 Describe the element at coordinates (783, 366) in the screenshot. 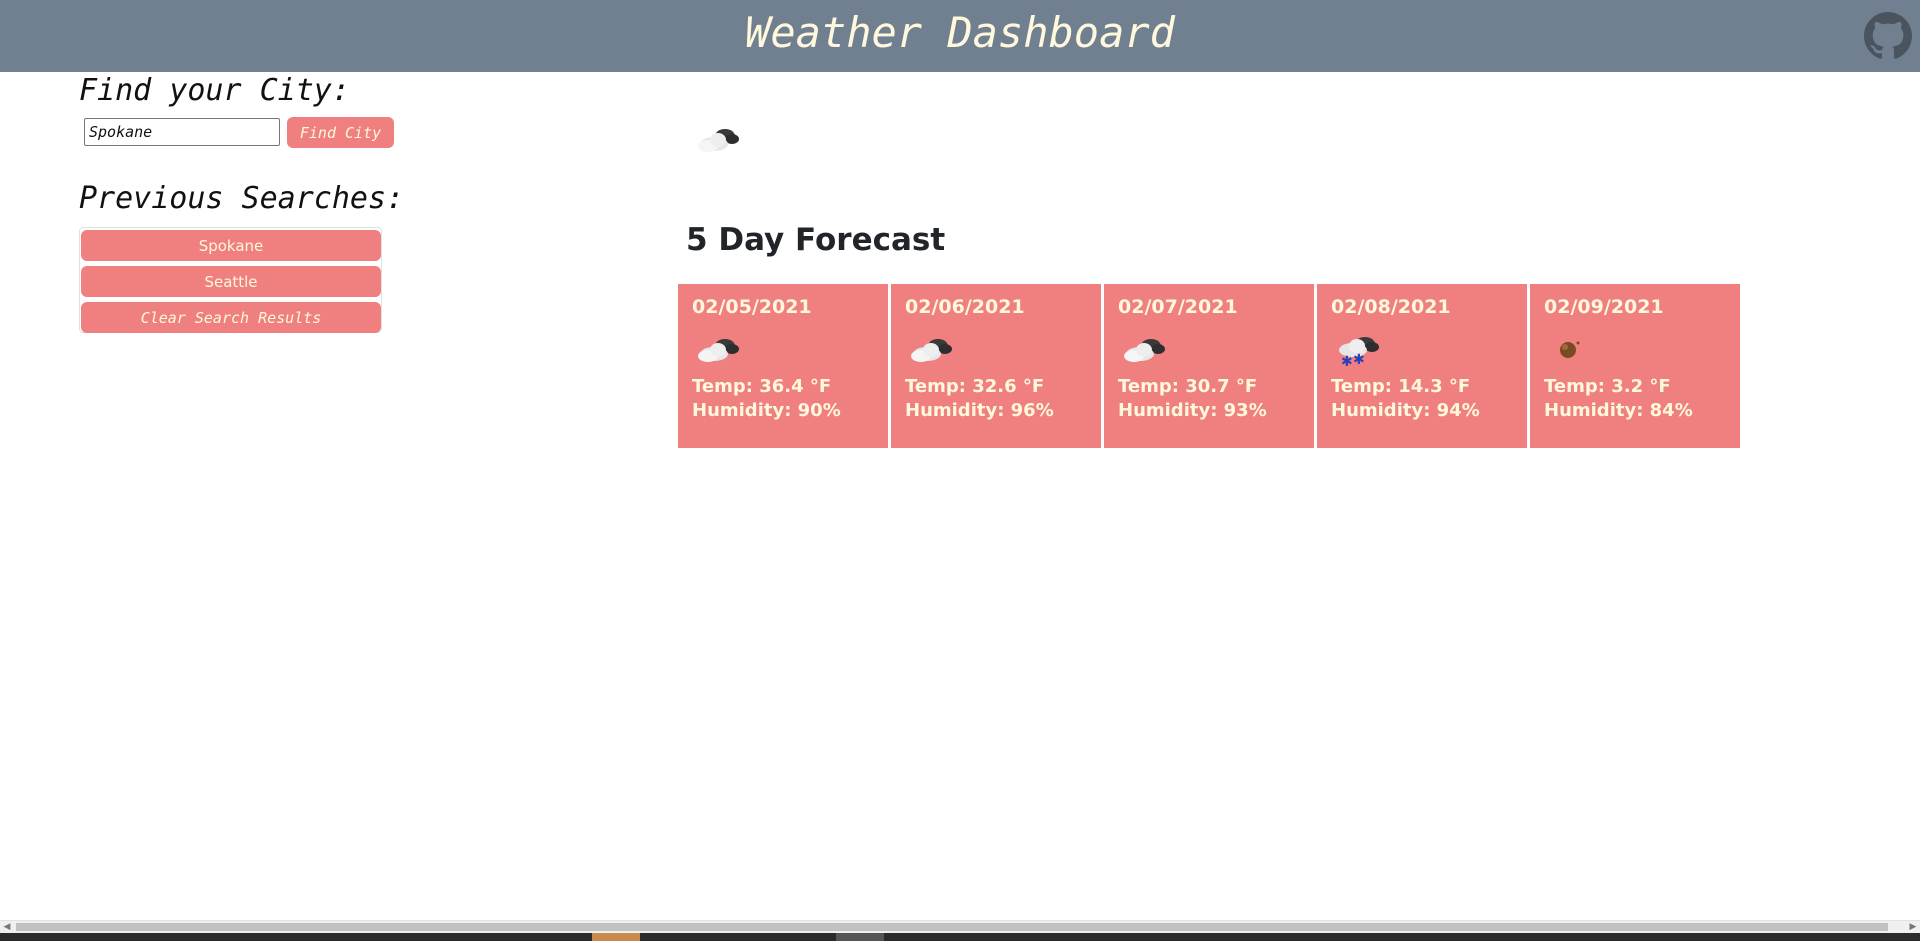

I see `forecast-card: 02/05/2021 Temp: 36.4 °F Humidity: 90%` at that location.